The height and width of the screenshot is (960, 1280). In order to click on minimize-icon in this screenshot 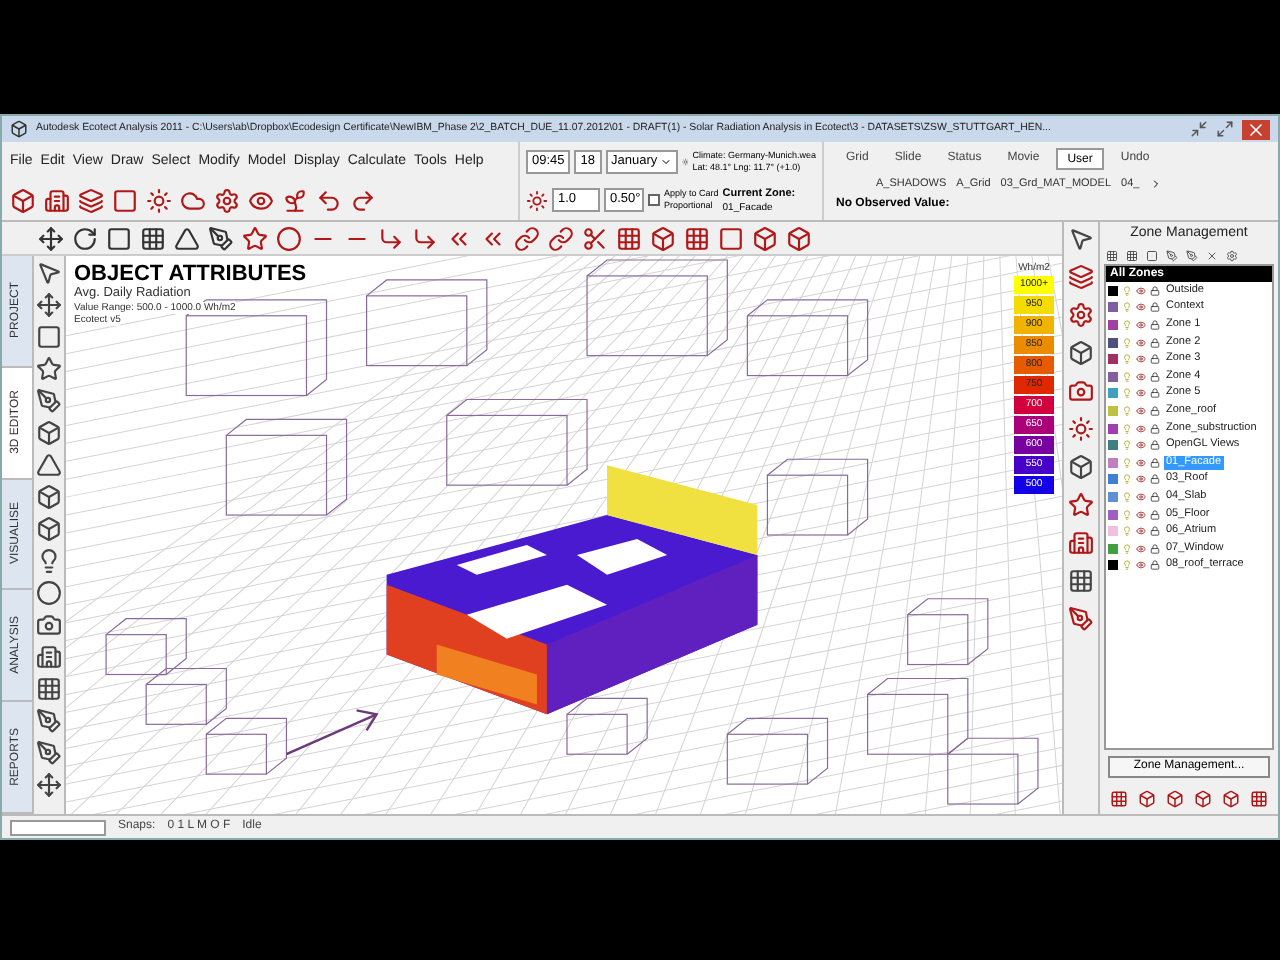, I will do `click(1199, 129)`.